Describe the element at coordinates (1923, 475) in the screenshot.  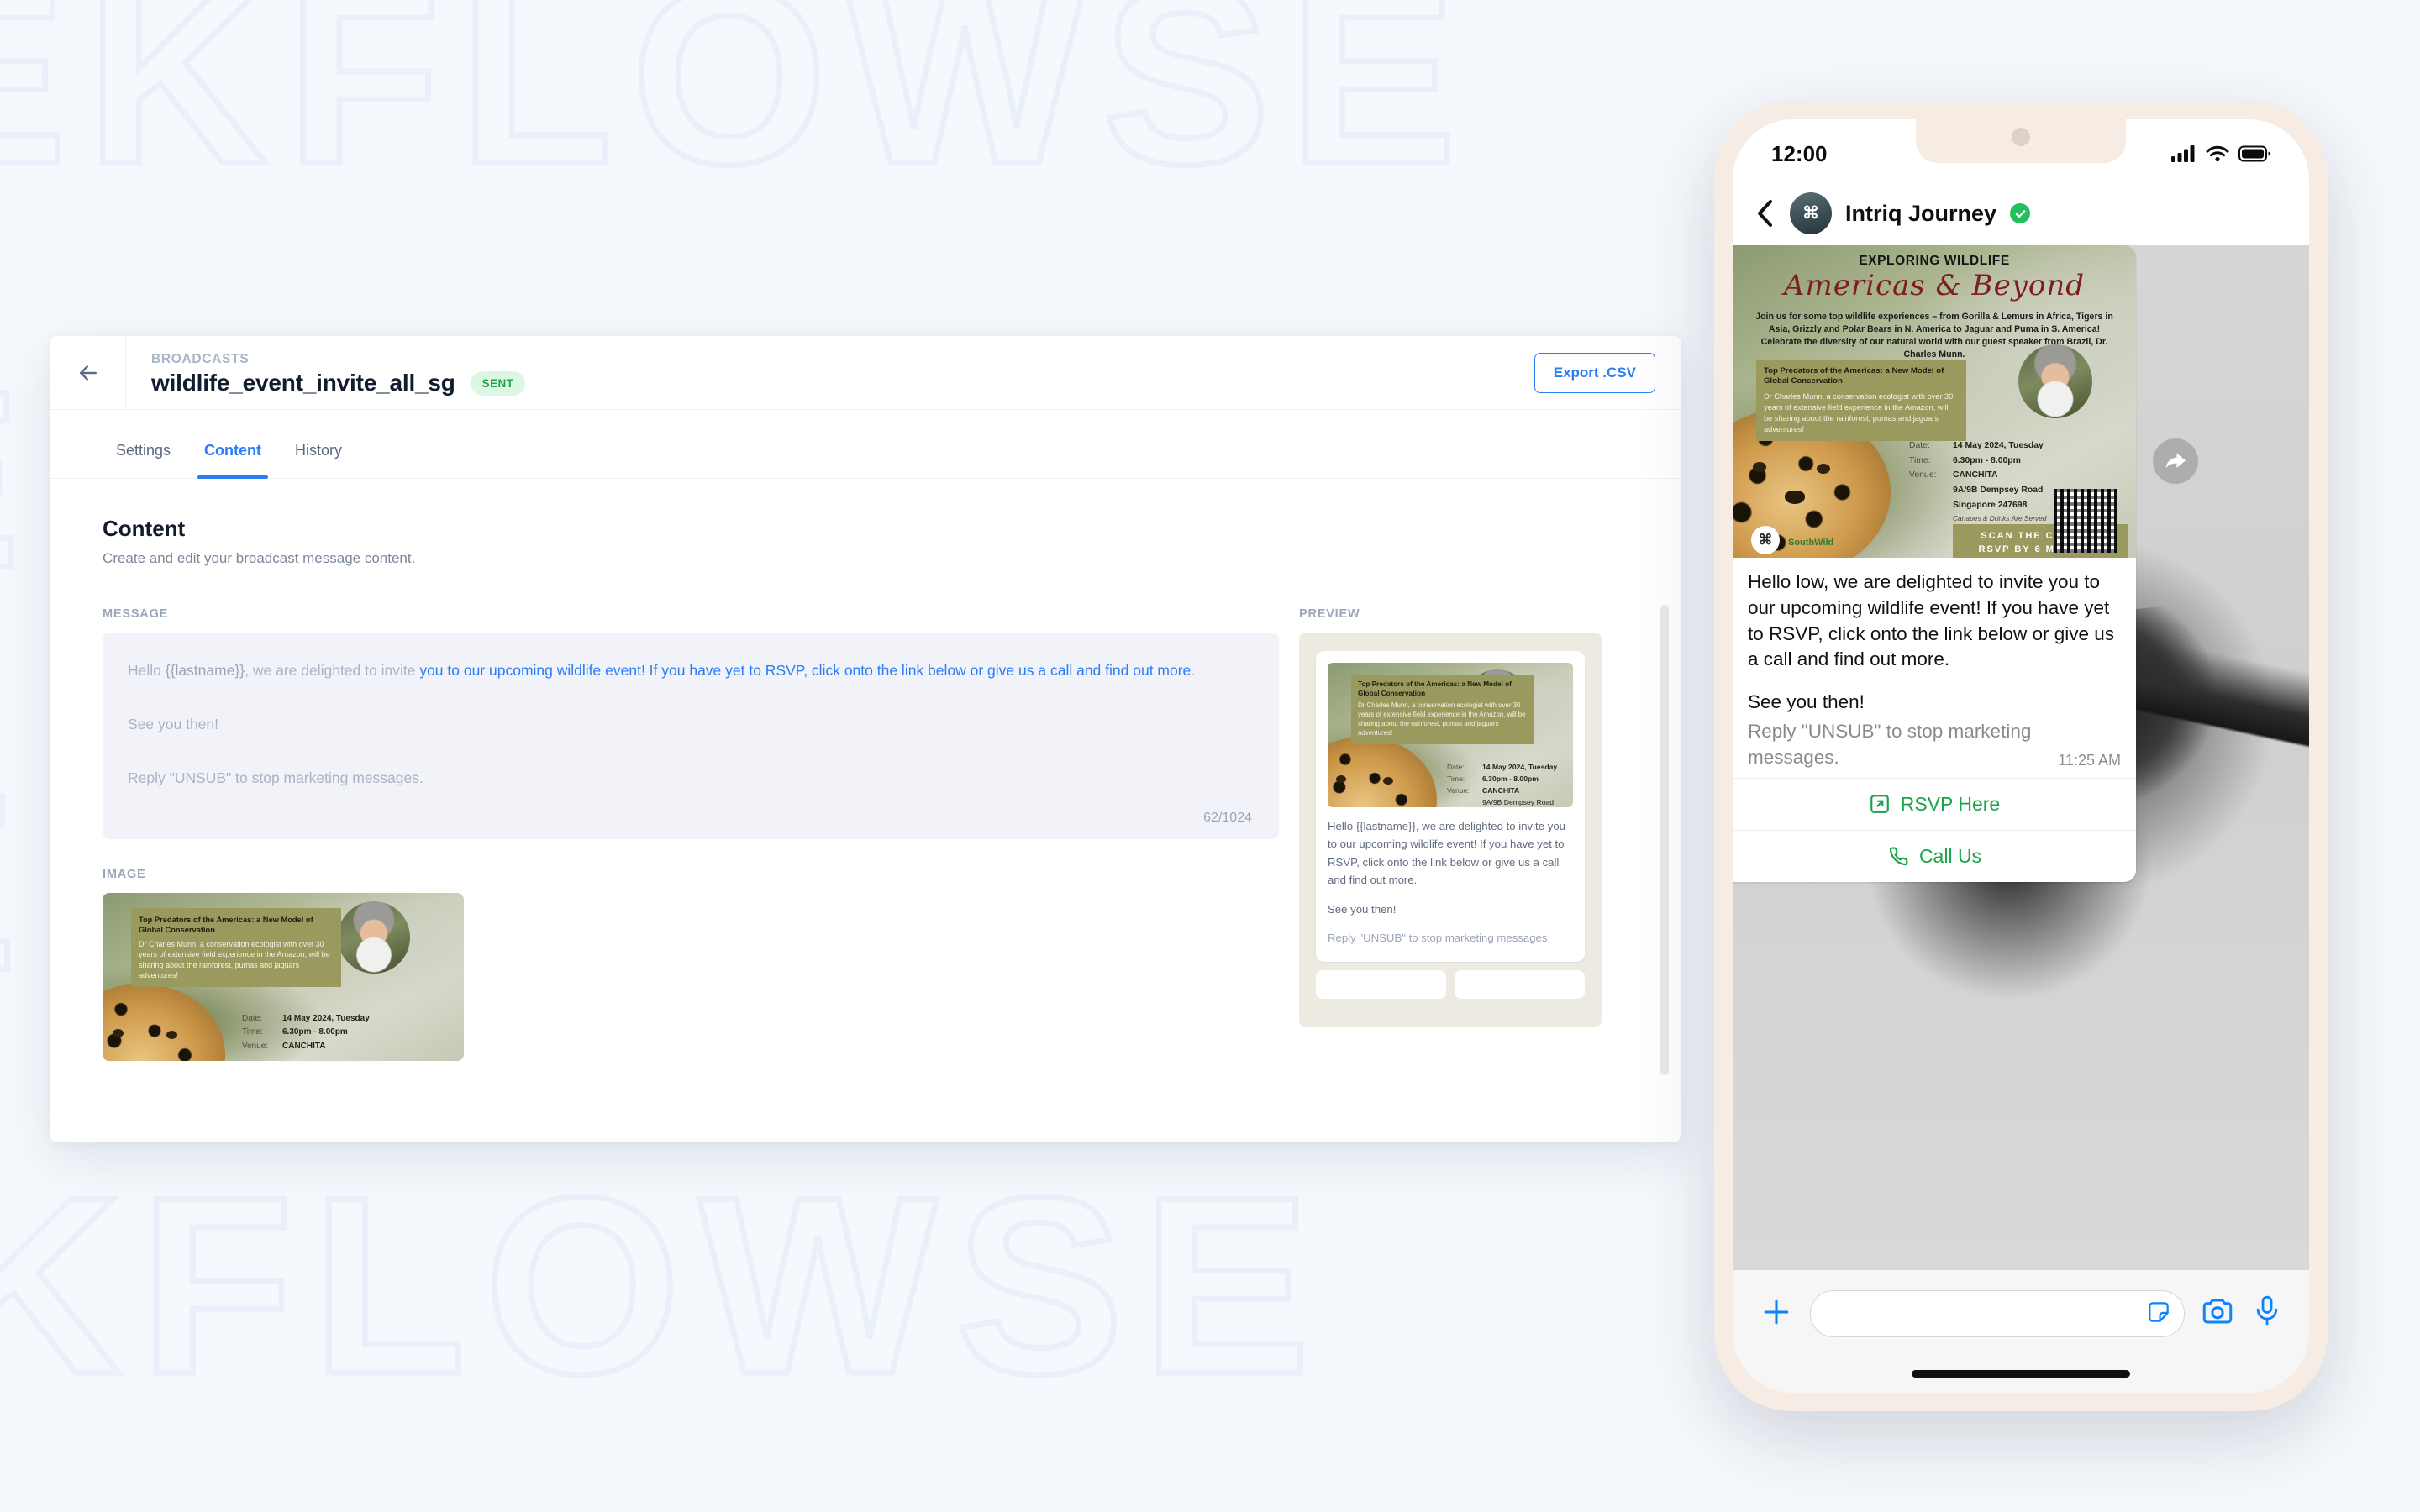
I see `detail-key: Venue:` at that location.